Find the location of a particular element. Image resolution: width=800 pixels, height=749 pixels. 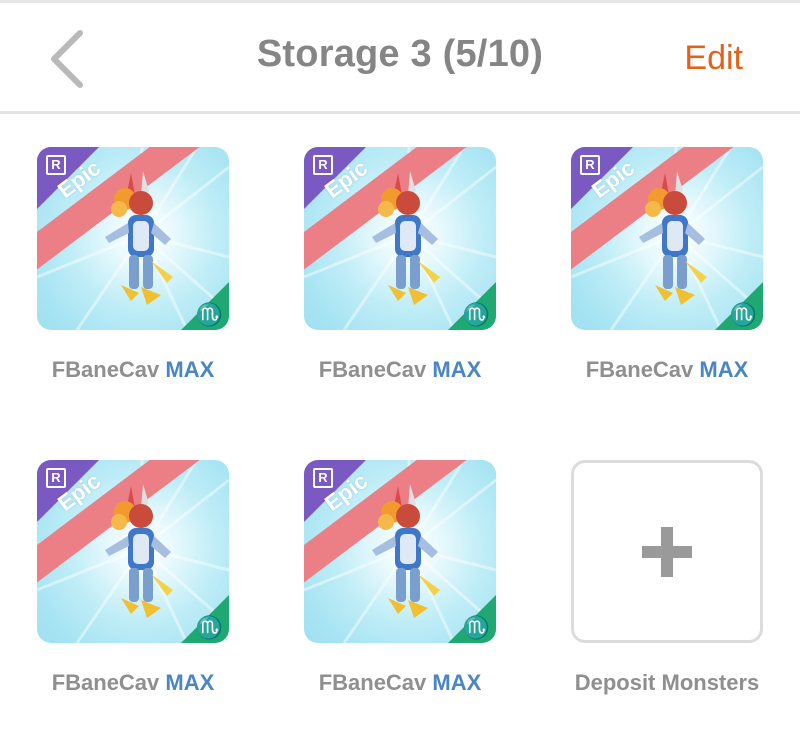

deposit-monsters-button is located at coordinates (667, 551).